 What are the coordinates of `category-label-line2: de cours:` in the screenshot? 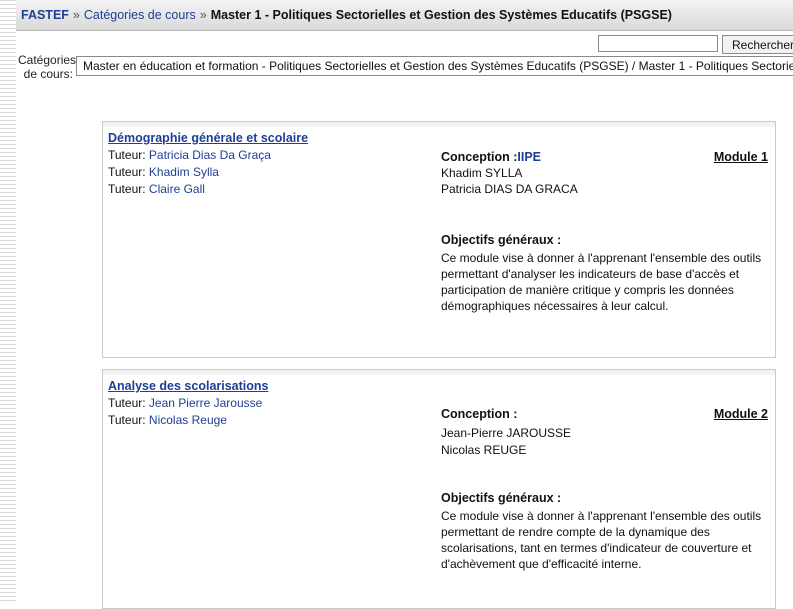 It's located at (48, 74).